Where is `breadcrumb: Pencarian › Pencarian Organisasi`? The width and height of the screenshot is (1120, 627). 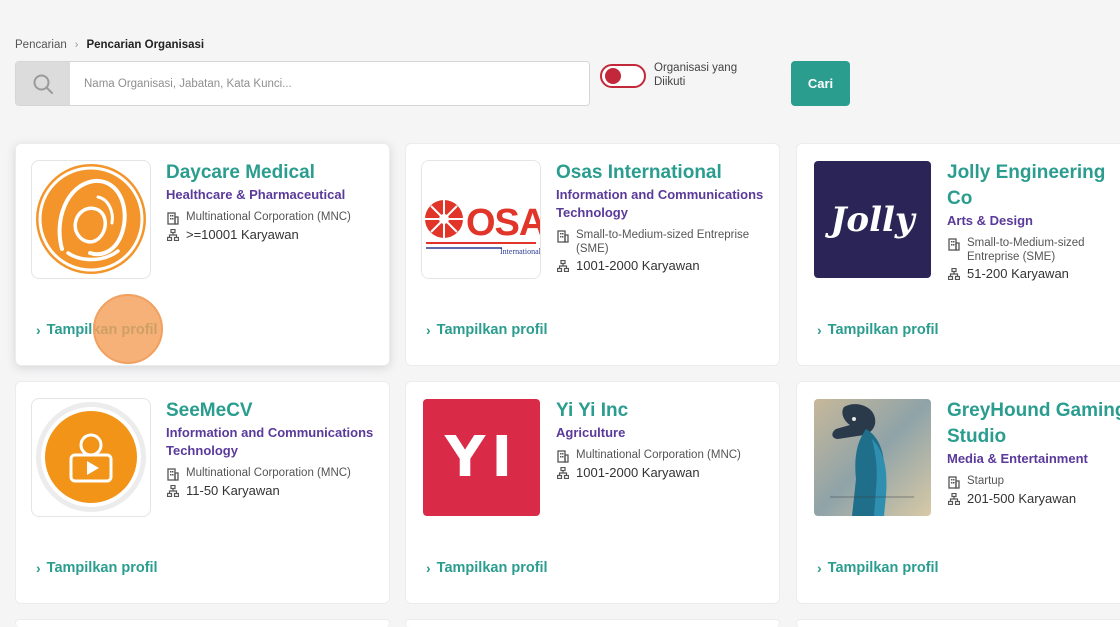
breadcrumb: Pencarian › Pencarian Organisasi is located at coordinates (109, 45).